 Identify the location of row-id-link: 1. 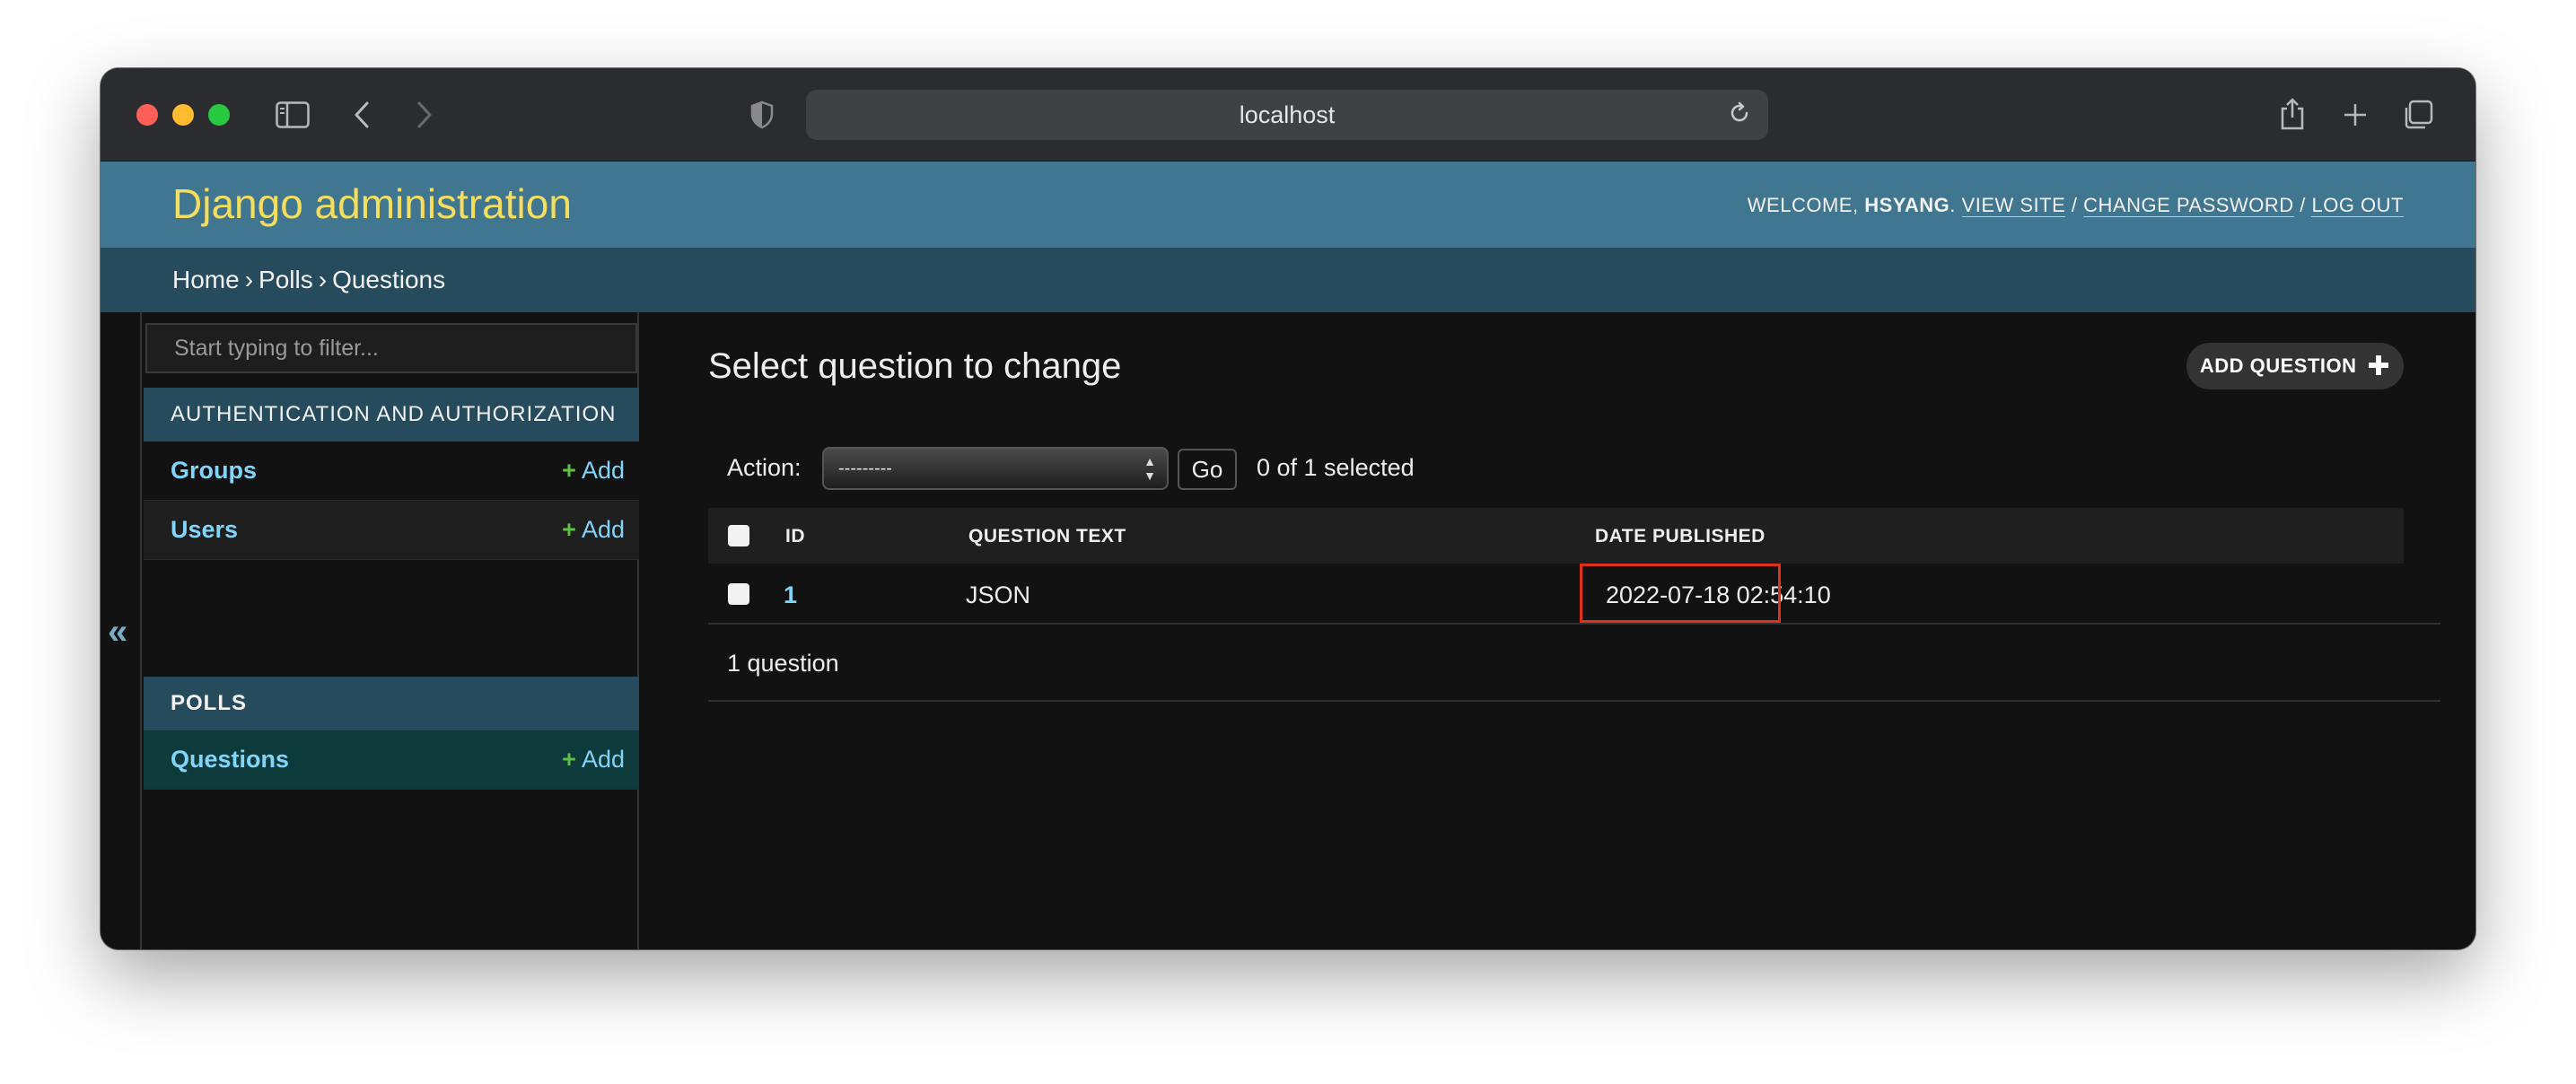
(790, 595).